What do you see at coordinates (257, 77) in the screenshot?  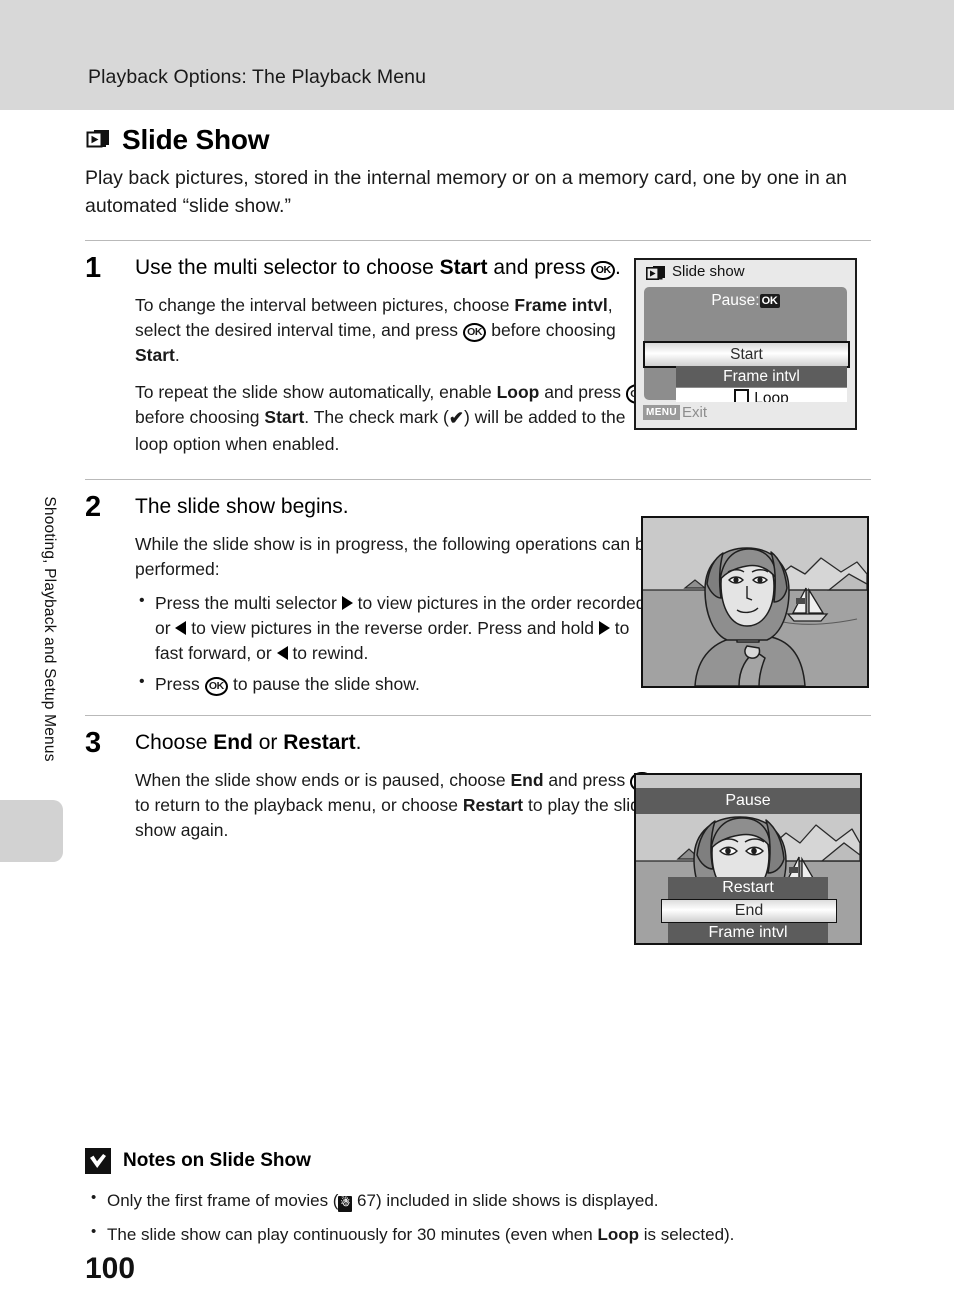 I see `running-head-text: Playback Options: The Playback Menu` at bounding box center [257, 77].